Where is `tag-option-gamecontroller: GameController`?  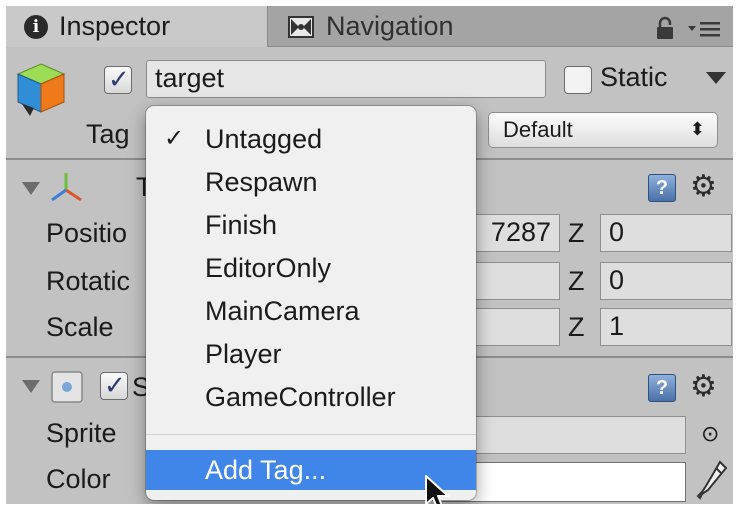
tag-option-gamecontroller: GameController is located at coordinates (311, 397).